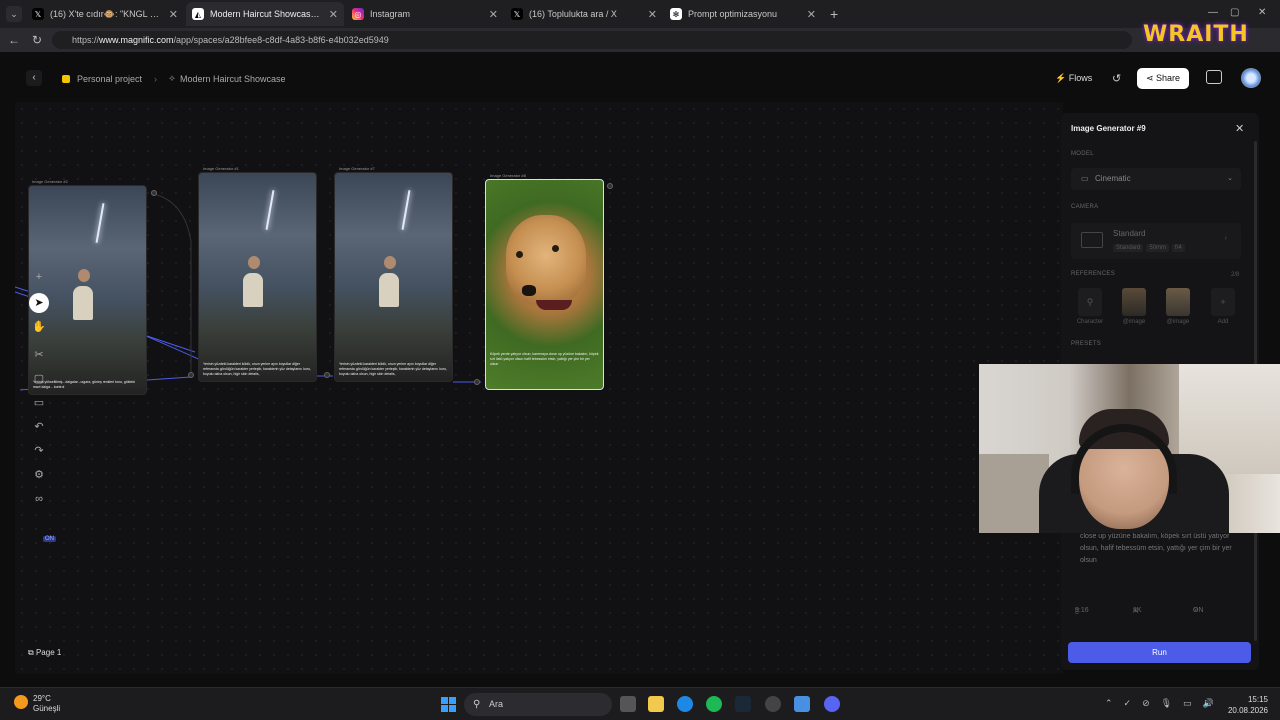 Image resolution: width=1280 pixels, height=720 pixels. What do you see at coordinates (832, 704) in the screenshot?
I see `discord-icon` at bounding box center [832, 704].